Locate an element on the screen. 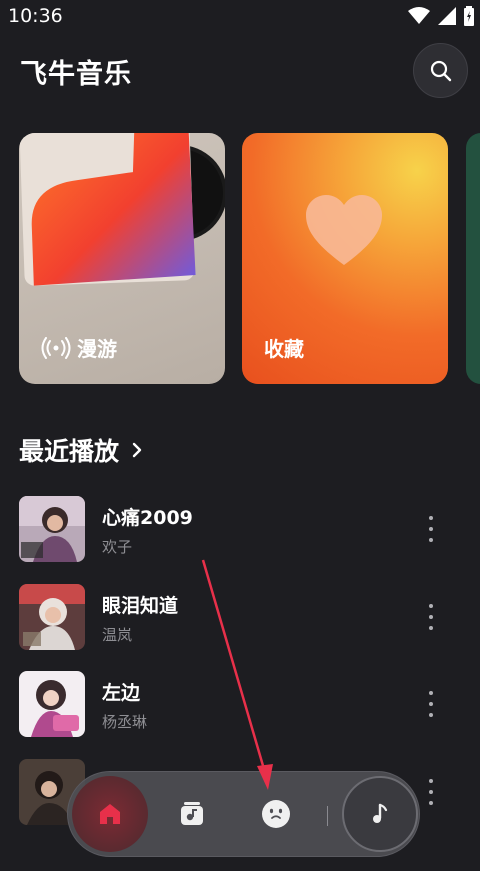  roam-card: 漫游 is located at coordinates (122, 258).